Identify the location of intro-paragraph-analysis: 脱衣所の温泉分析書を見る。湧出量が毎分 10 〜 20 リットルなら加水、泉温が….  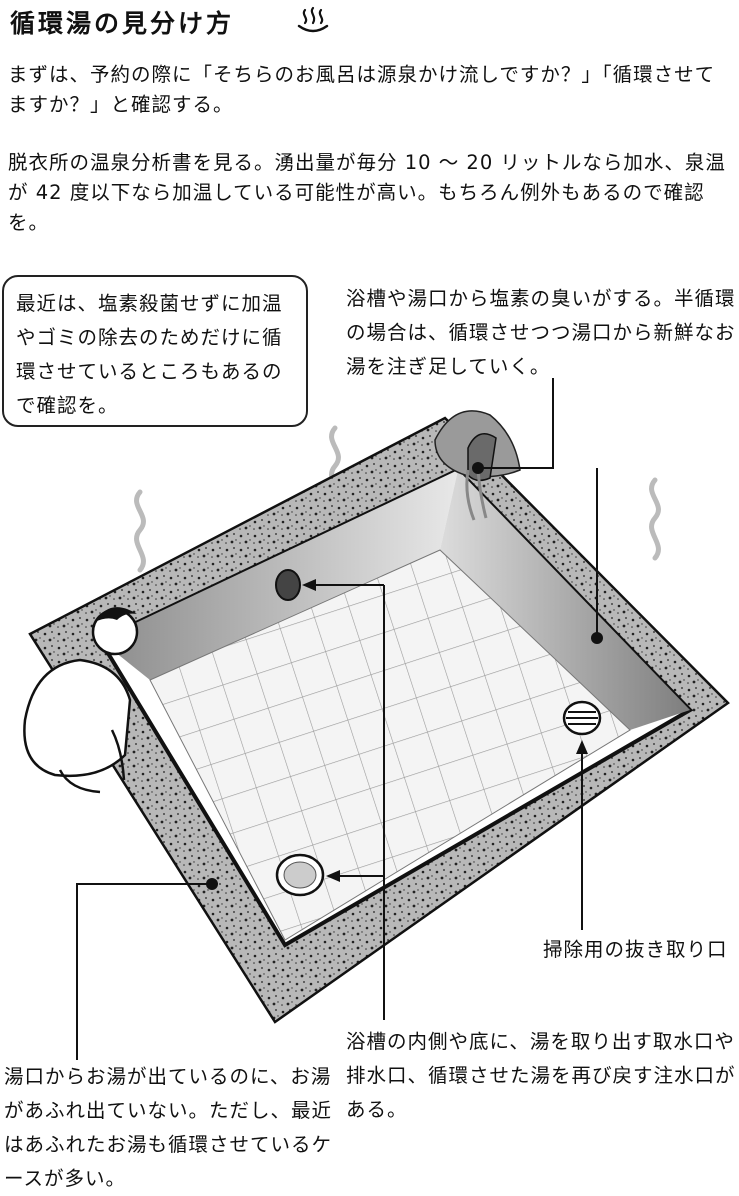
(367, 192).